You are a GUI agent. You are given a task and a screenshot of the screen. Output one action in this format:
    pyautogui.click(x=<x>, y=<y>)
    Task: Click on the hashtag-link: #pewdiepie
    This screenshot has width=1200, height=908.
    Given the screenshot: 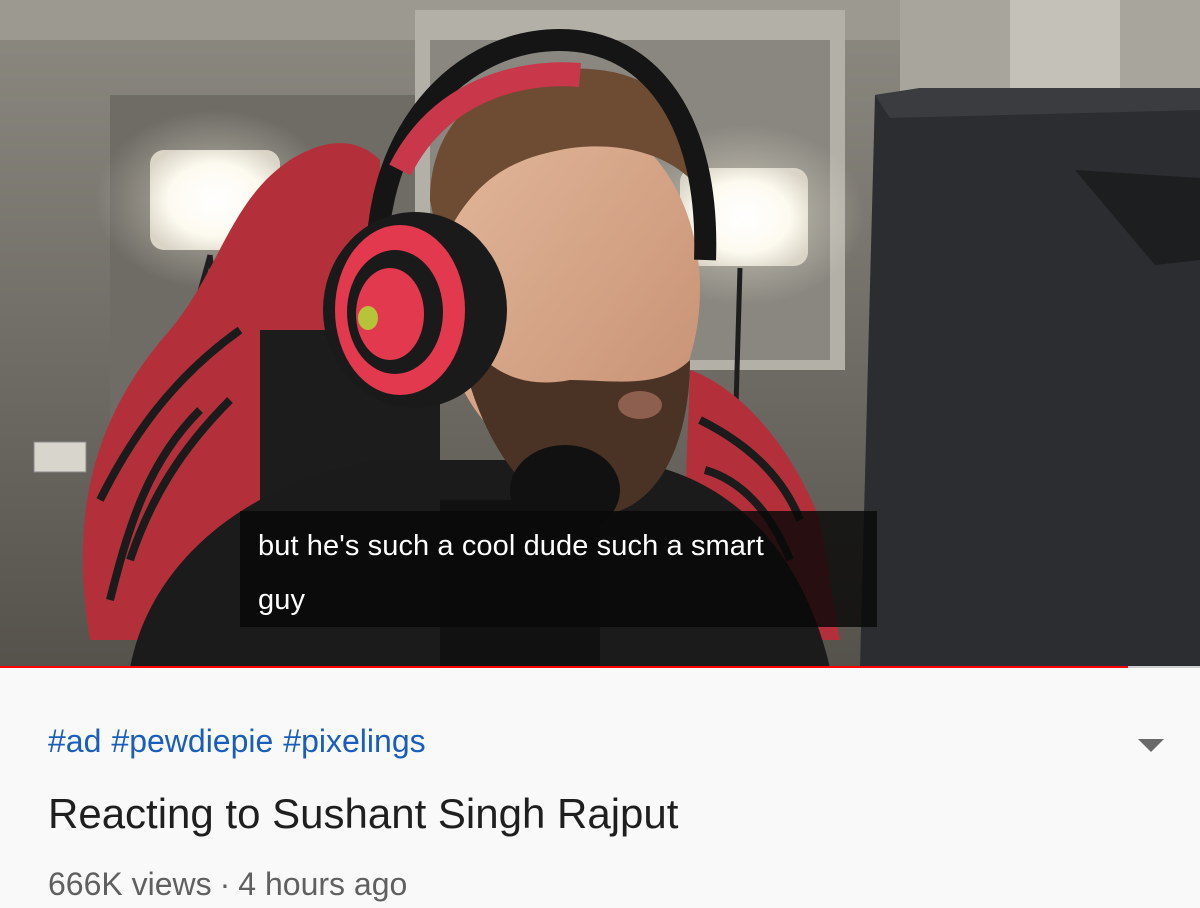 What is the action you would take?
    pyautogui.click(x=192, y=741)
    